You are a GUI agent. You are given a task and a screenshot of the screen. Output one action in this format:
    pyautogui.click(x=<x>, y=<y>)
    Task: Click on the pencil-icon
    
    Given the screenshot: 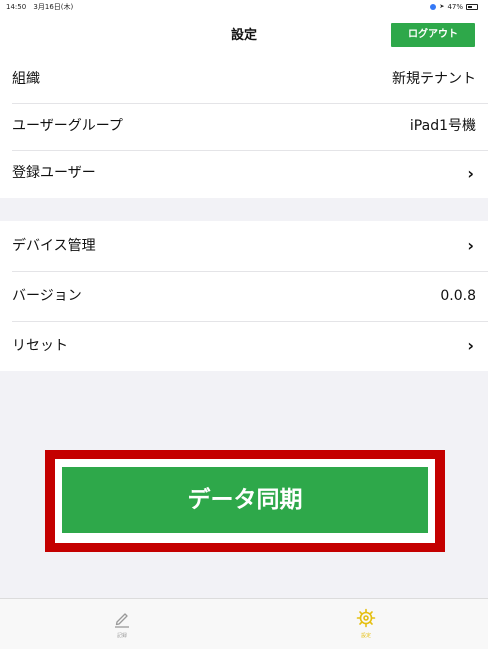 What is the action you would take?
    pyautogui.click(x=122, y=620)
    